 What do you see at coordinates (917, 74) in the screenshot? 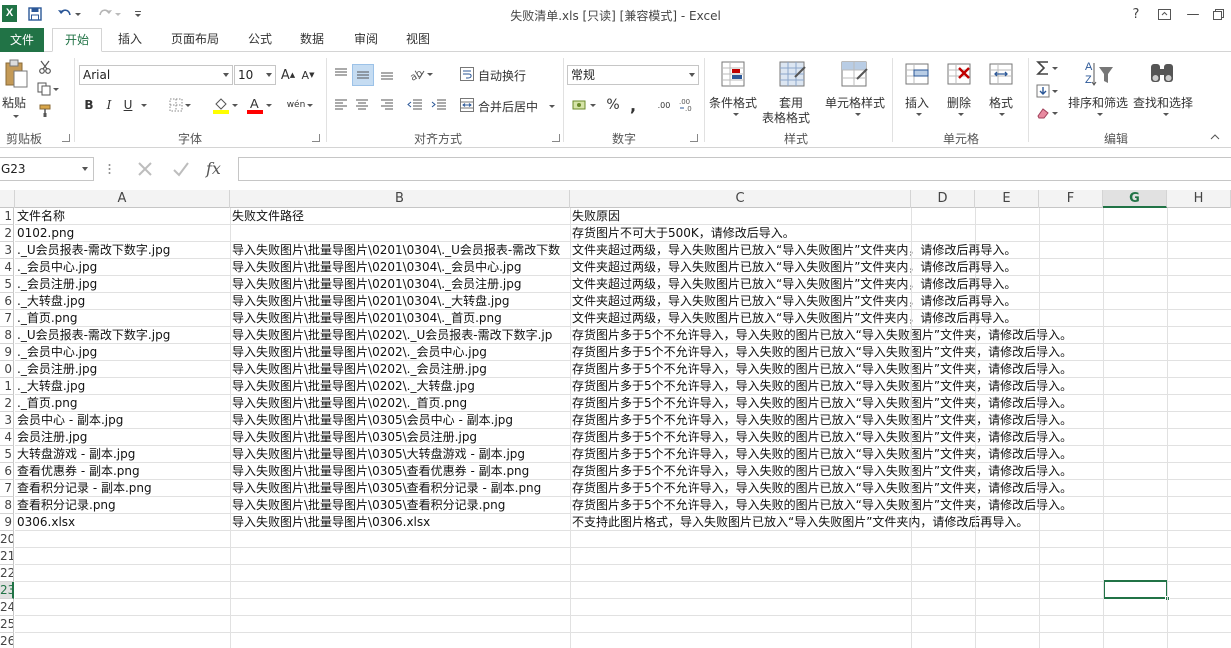
I see `insert-cells-icon` at bounding box center [917, 74].